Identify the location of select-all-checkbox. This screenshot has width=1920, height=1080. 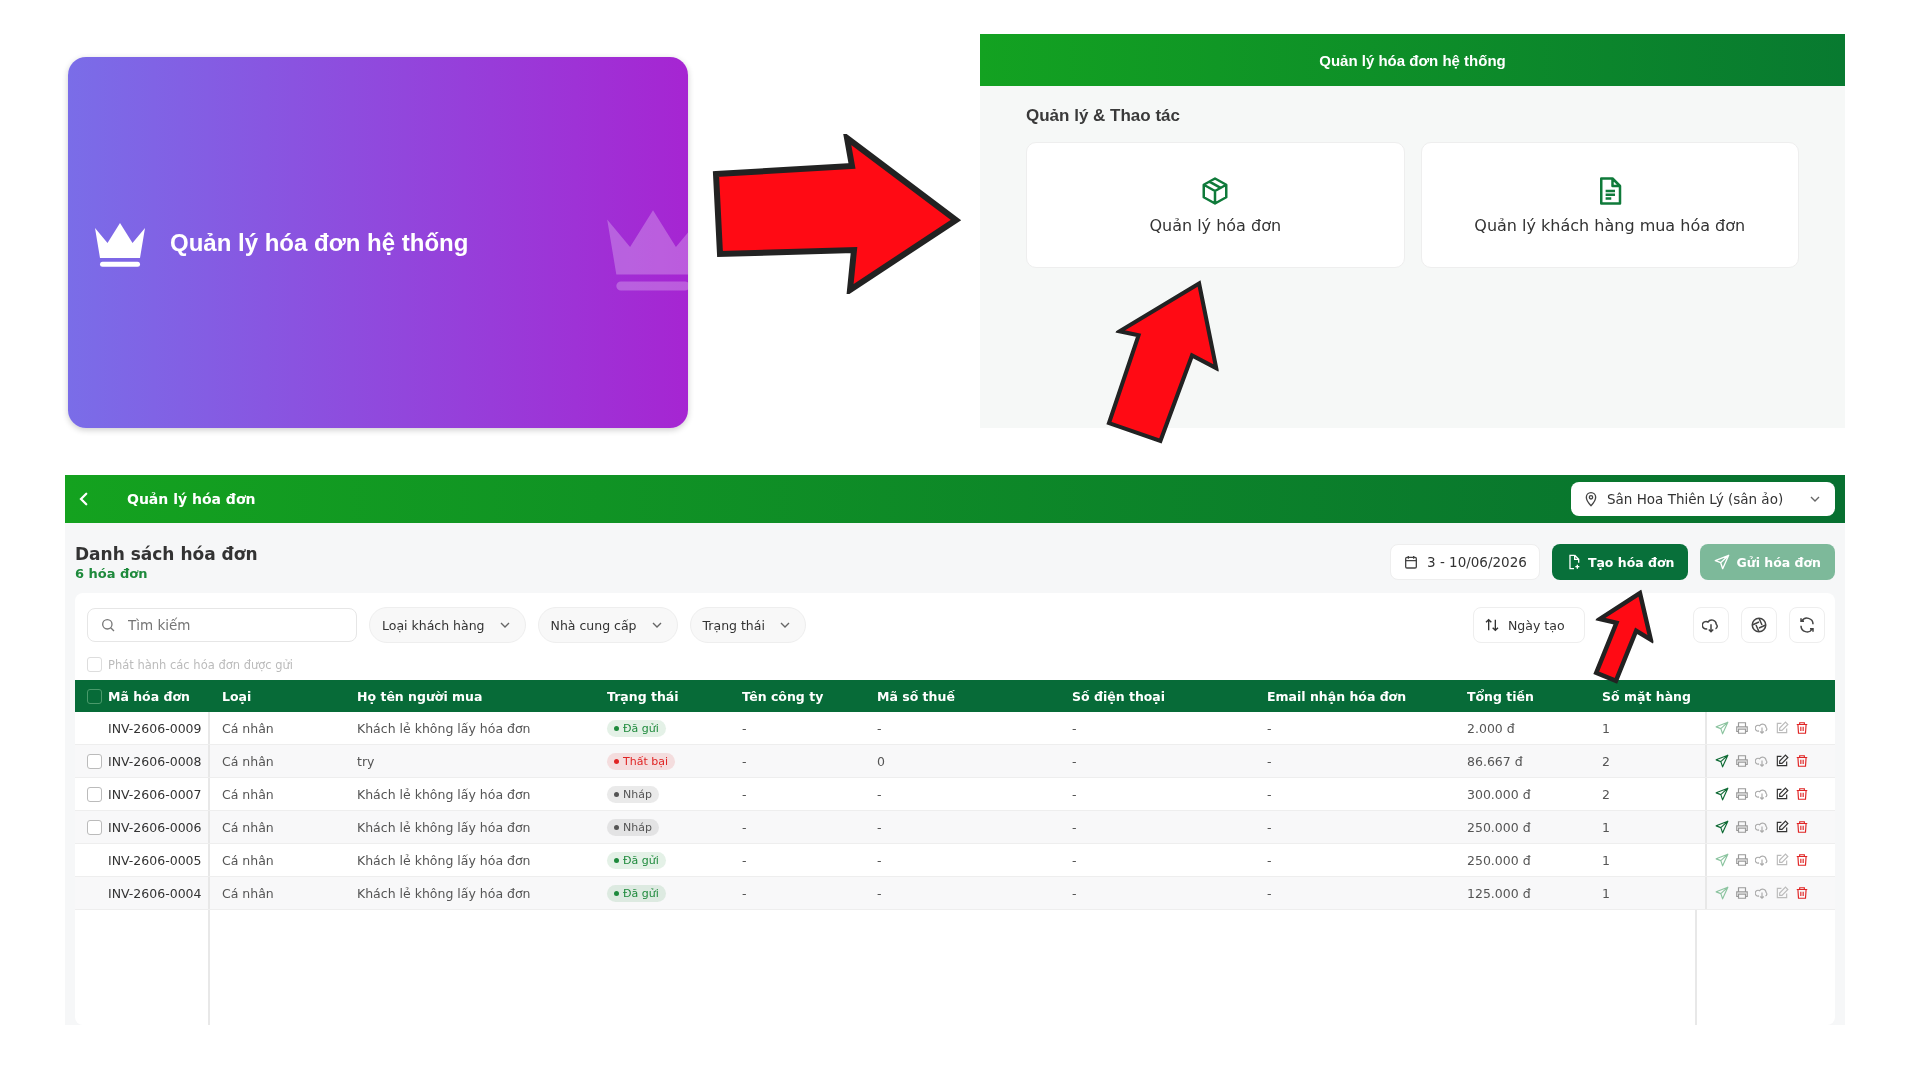
(94, 696).